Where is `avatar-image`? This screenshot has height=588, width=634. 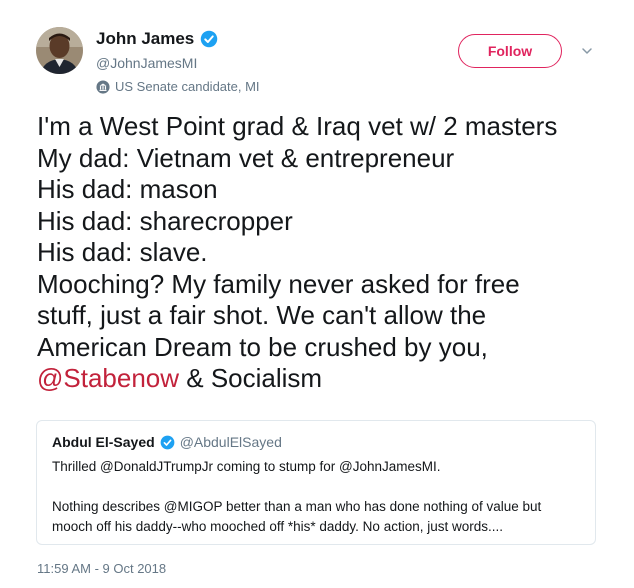
avatar-image is located at coordinates (59, 50).